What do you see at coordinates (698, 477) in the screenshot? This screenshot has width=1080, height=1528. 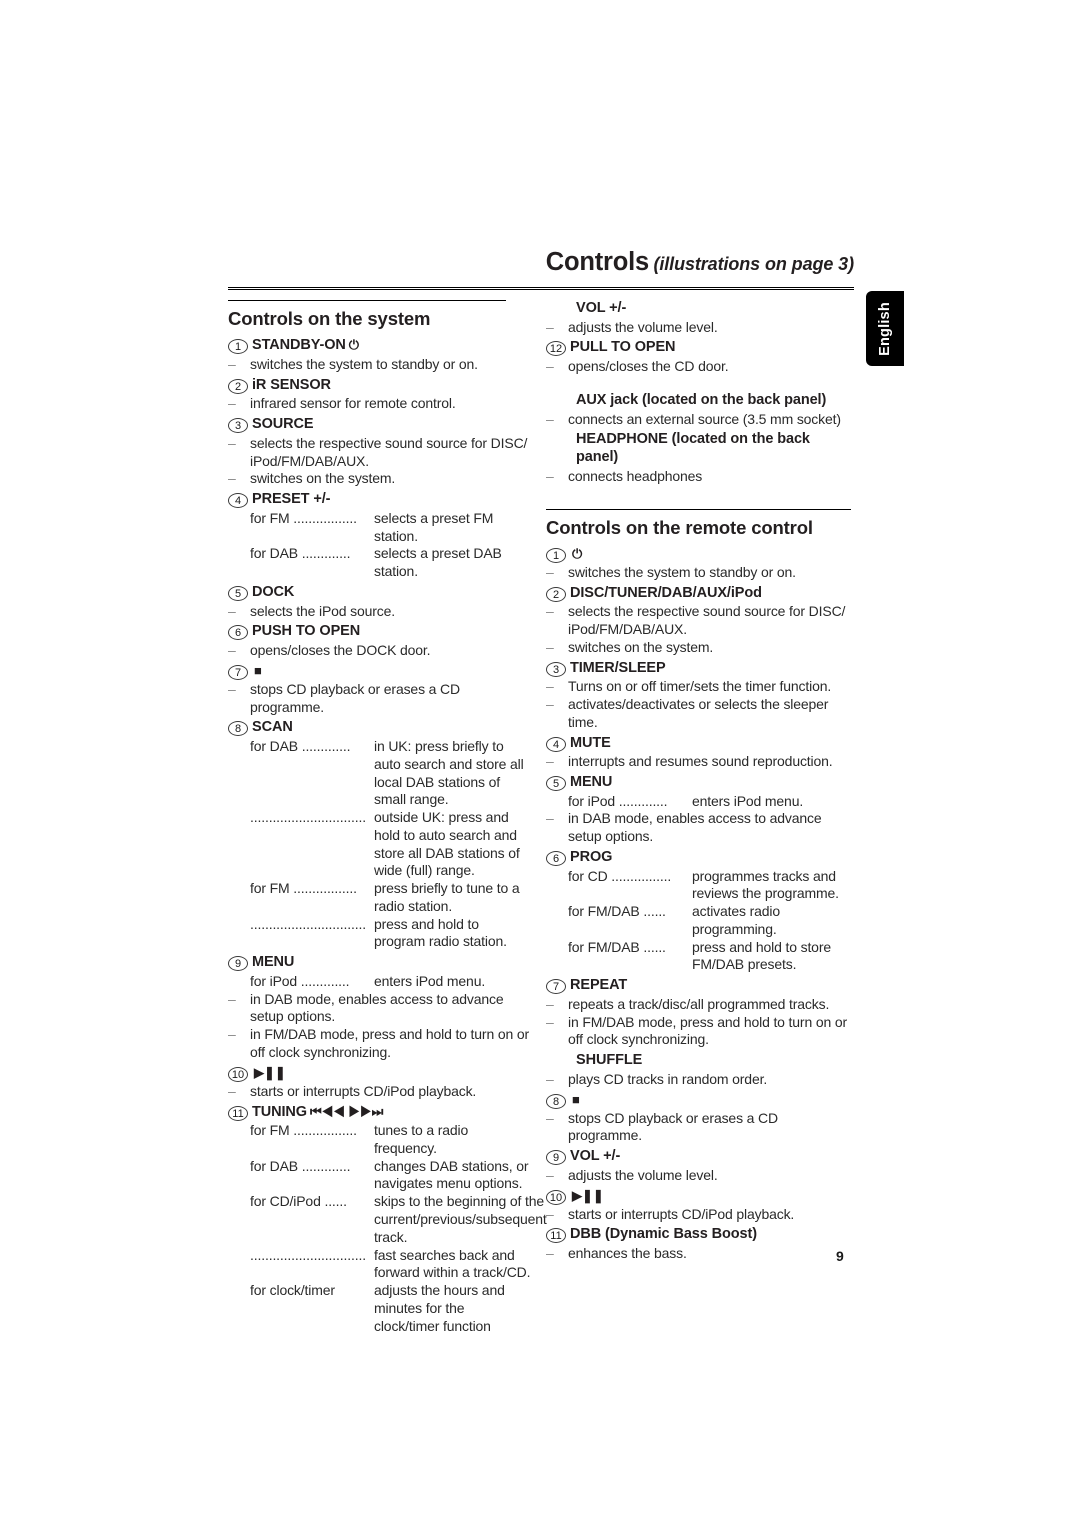 I see `control-bullet-row: – connects headphones` at bounding box center [698, 477].